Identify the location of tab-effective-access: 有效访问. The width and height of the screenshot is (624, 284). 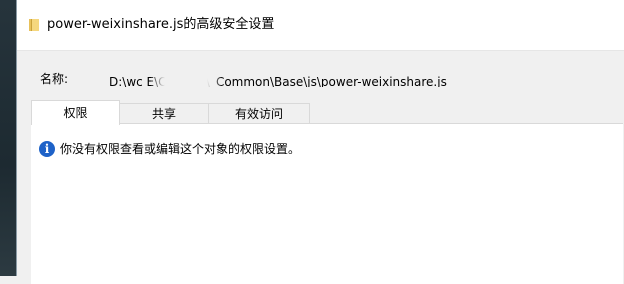
(259, 113).